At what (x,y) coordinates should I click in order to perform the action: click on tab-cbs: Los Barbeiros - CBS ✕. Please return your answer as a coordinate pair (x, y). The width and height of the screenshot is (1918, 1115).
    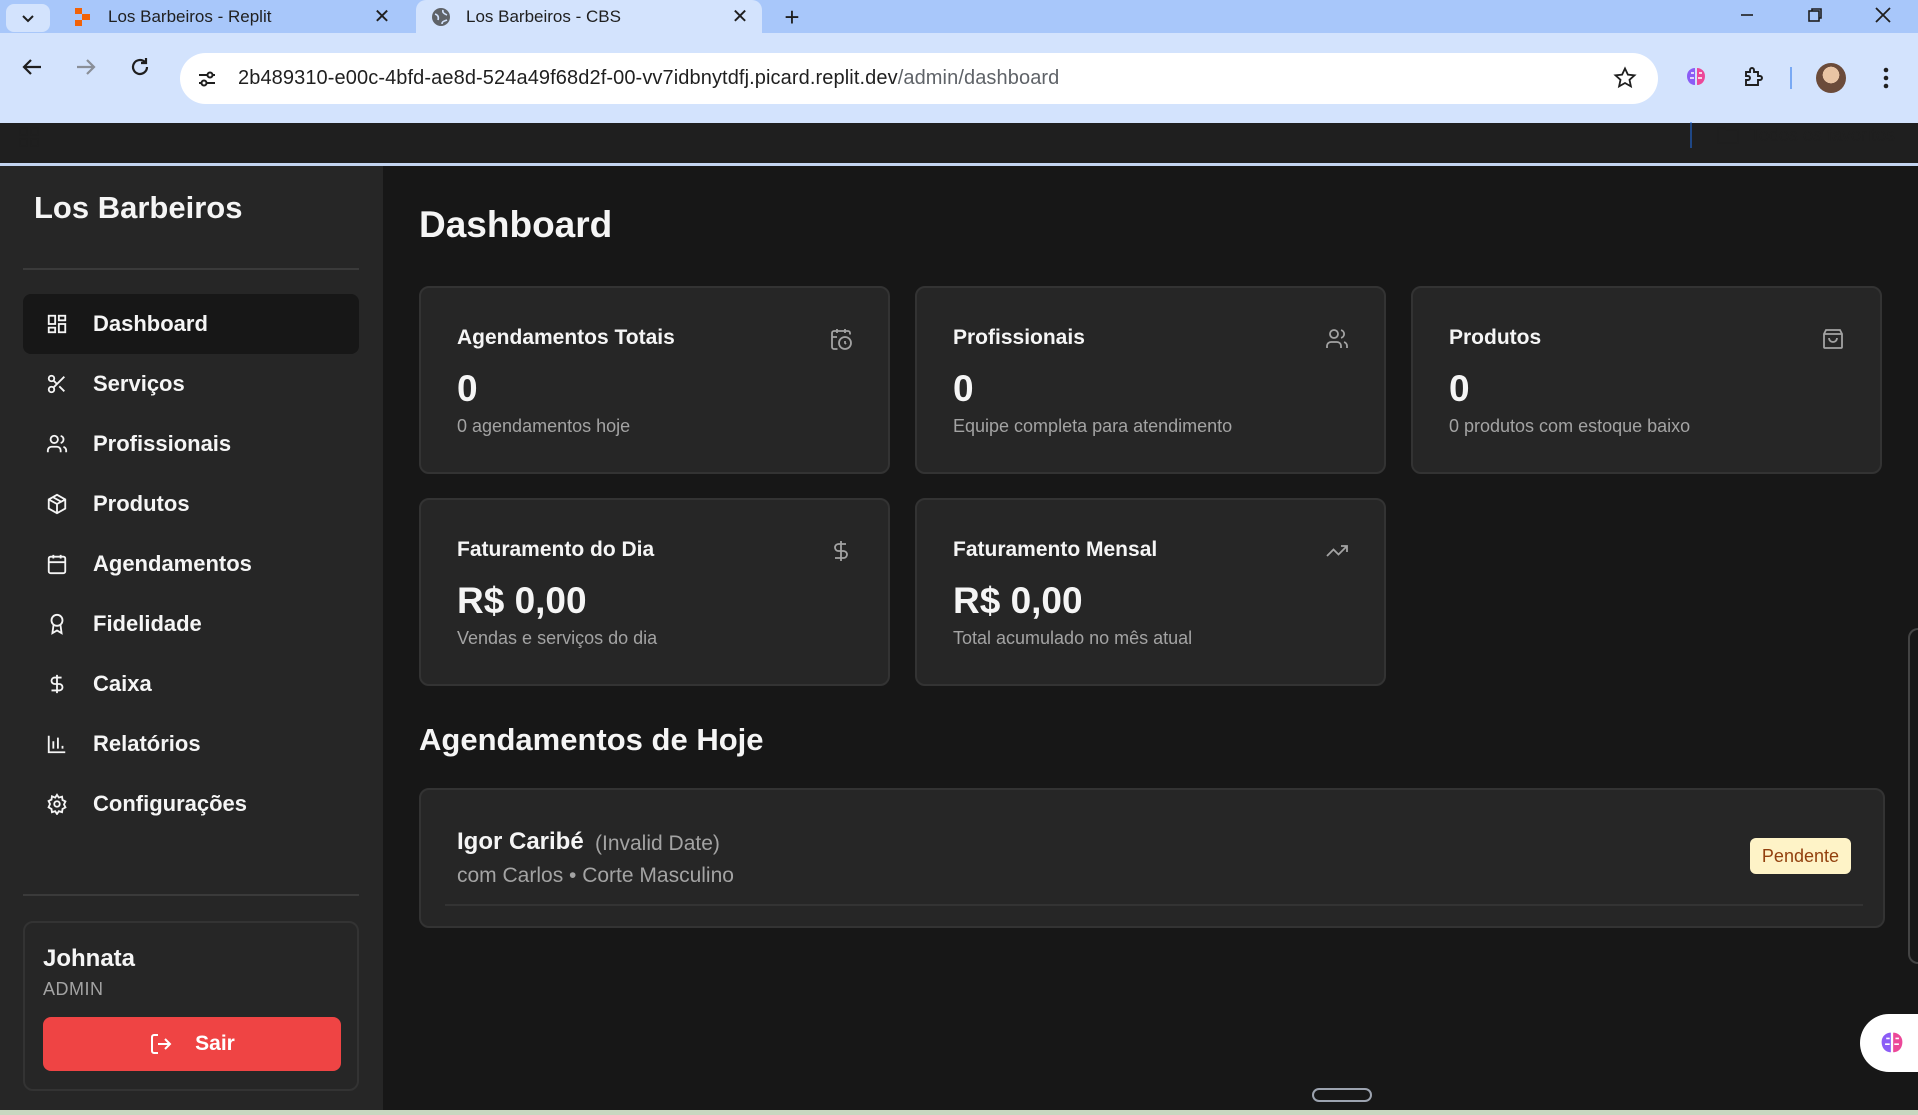
    Looking at the image, I should click on (589, 16).